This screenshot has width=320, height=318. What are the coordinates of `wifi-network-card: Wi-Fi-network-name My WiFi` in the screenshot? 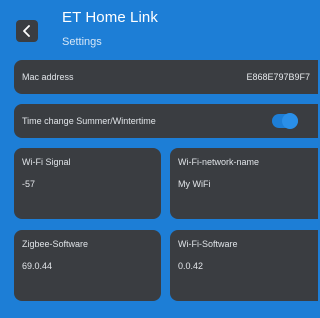 It's located at (244, 183).